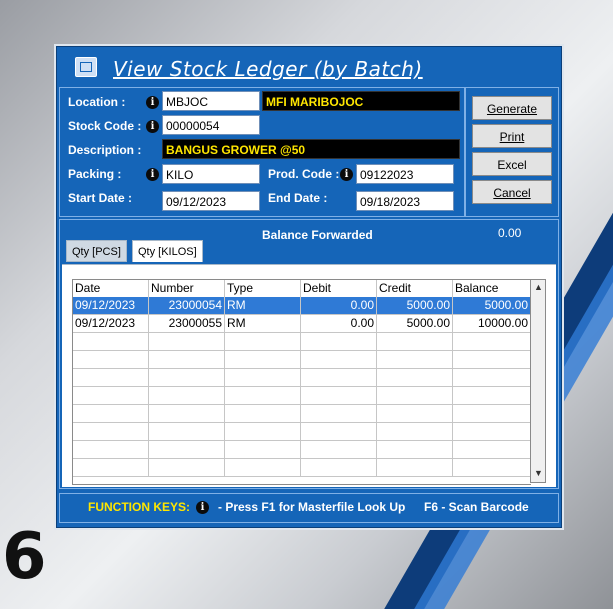  I want to click on description-field: BANGUS GROWER @50, so click(311, 149).